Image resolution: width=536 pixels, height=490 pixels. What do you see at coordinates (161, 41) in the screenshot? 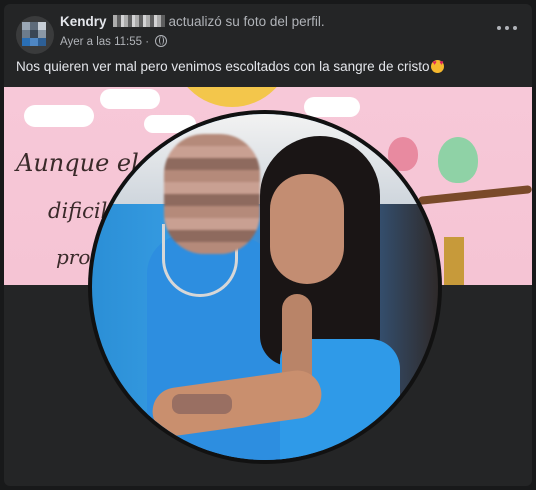
I see `globe-icon` at bounding box center [161, 41].